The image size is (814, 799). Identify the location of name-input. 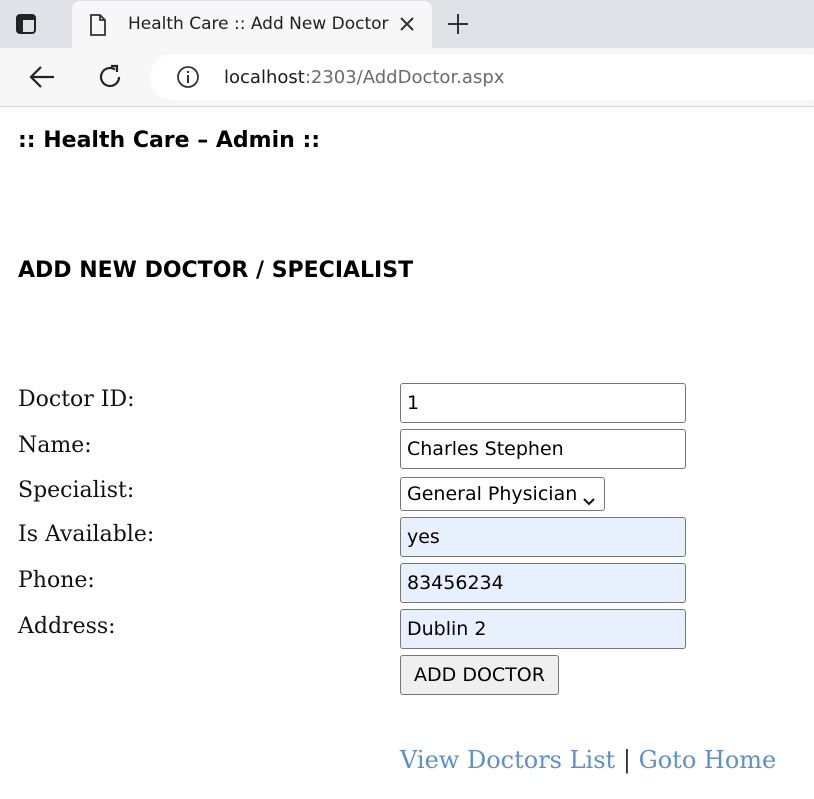
(543, 449).